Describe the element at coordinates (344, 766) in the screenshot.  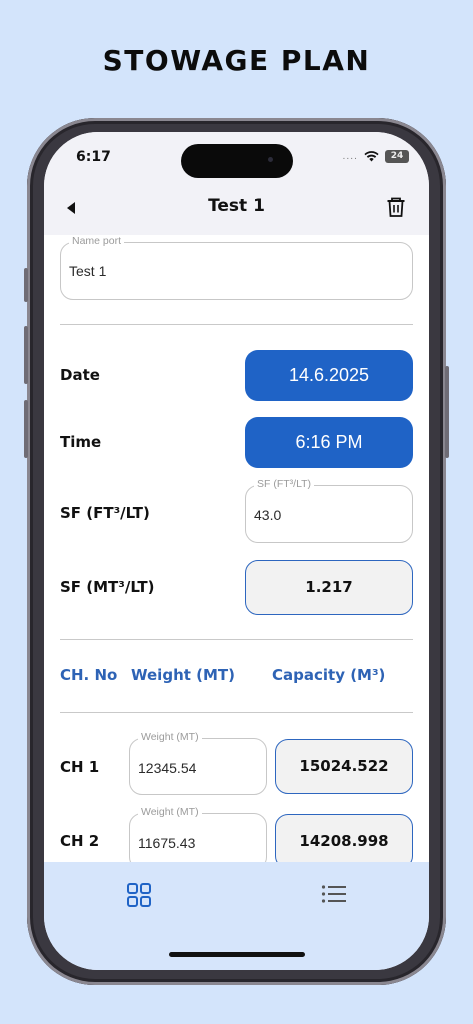
I see `capacity-value: 15024.522` at that location.